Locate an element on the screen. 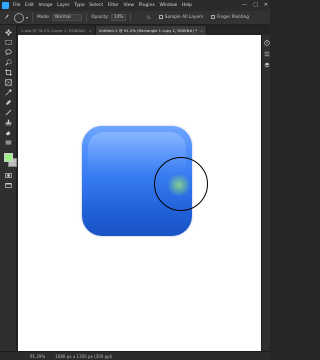  brush-cursor is located at coordinates (181, 184).